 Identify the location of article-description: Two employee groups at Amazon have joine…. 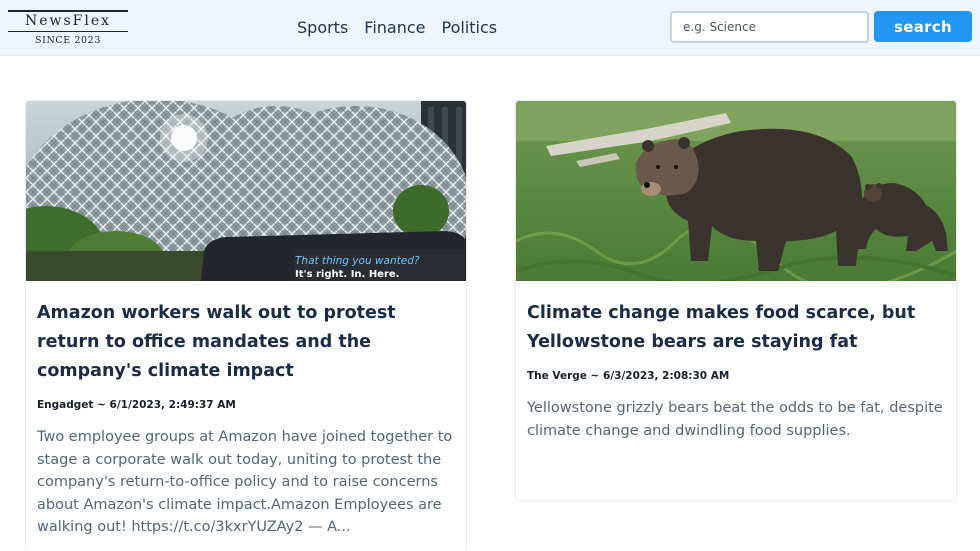
(245, 482).